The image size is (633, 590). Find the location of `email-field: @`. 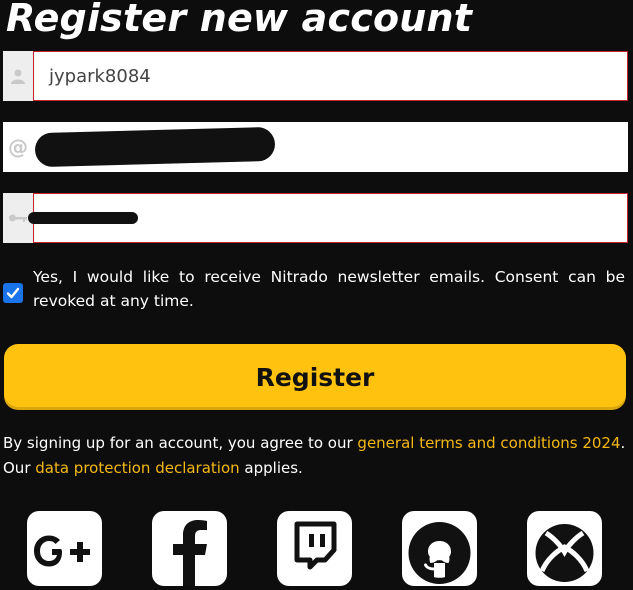

email-field: @ is located at coordinates (315, 147).